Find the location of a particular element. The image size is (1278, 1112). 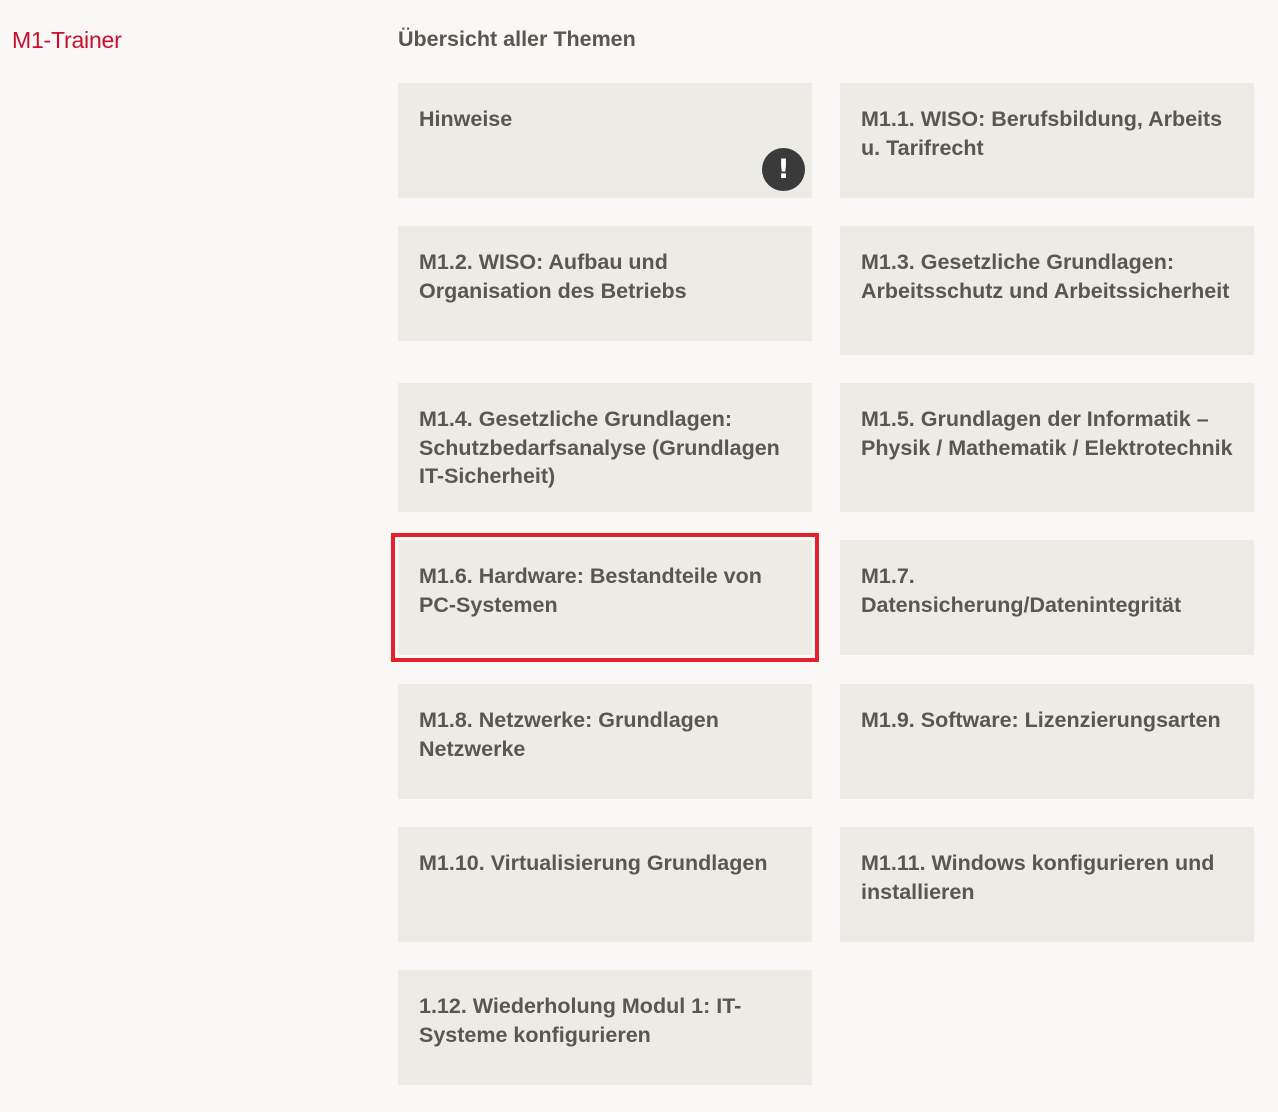

topic-tile-m1-8: M1.8. Netzwerke: Grundlagen Netzwerke is located at coordinates (605, 741).